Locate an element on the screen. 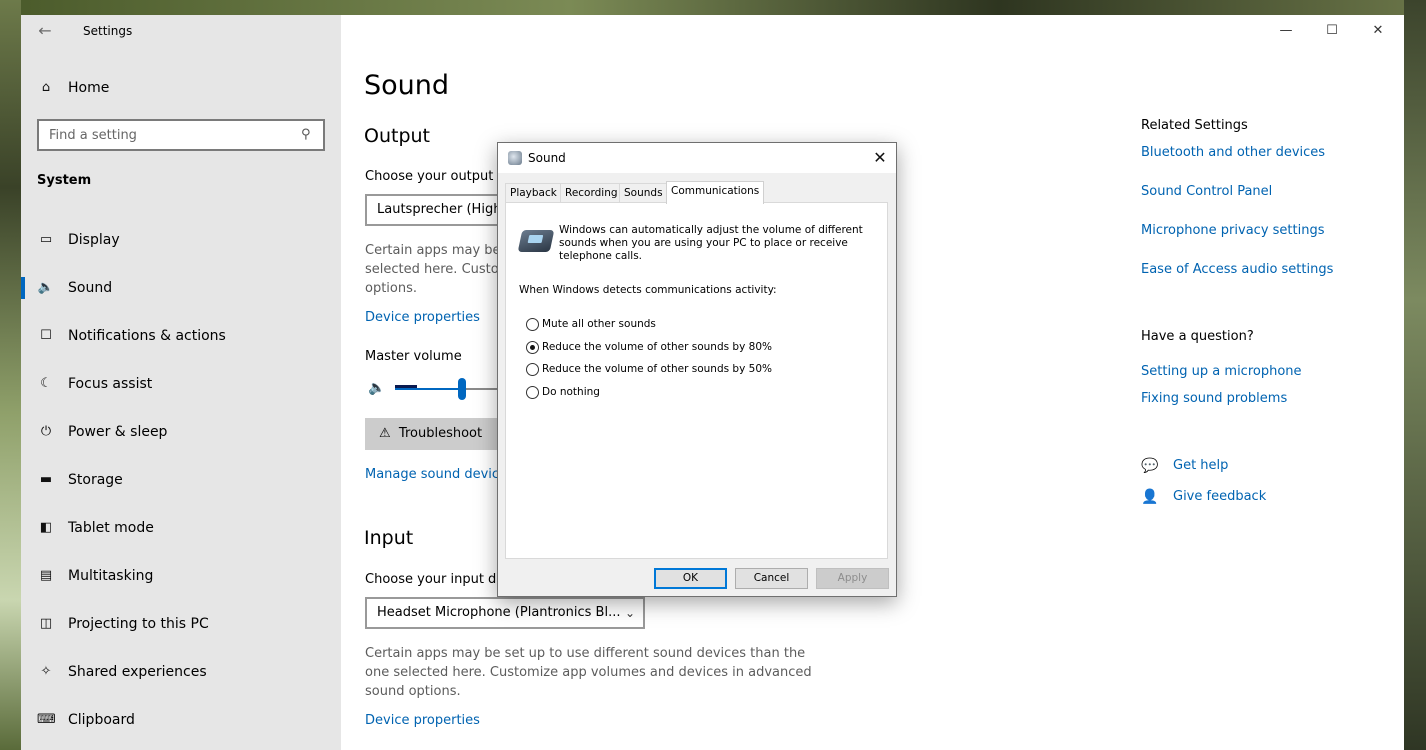 Image resolution: width=1426 pixels, height=750 pixels. radio-label: Mute all other sounds is located at coordinates (599, 324).